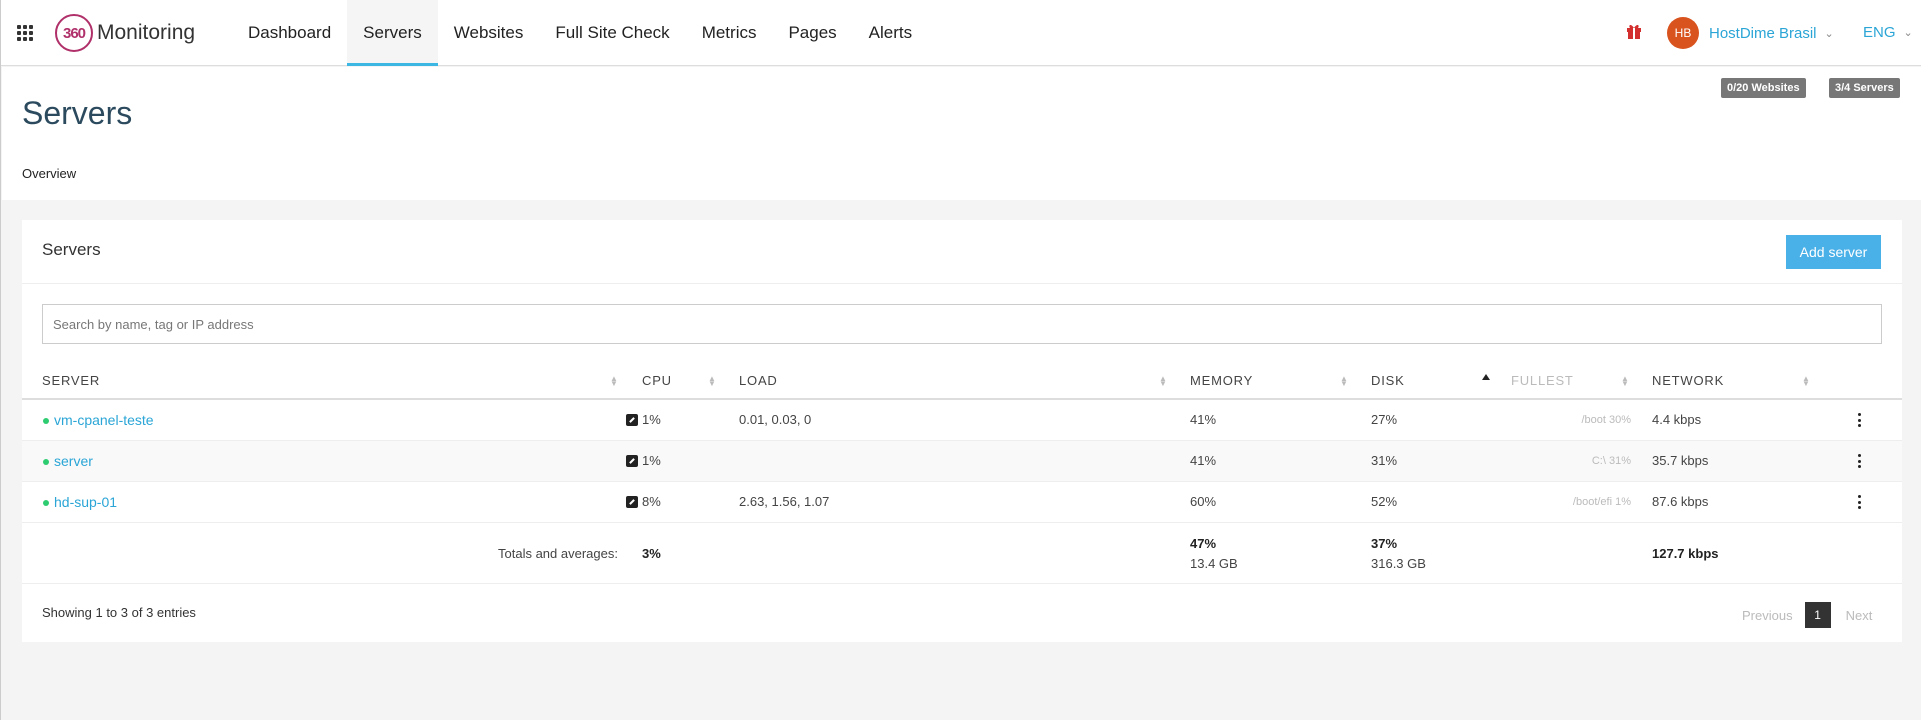 This screenshot has height=720, width=1921. What do you see at coordinates (1384, 419) in the screenshot?
I see `disk-value: 27%` at bounding box center [1384, 419].